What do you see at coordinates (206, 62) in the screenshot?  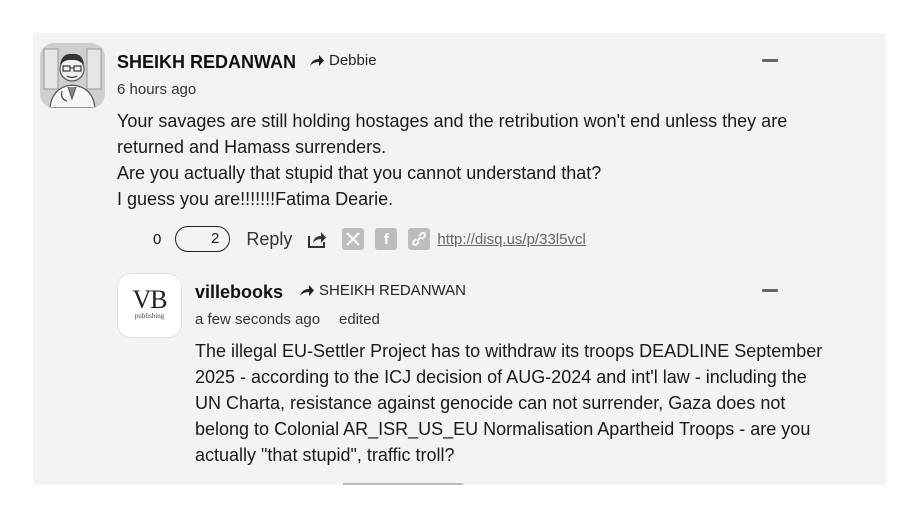 I see `comment-author: SHEIKH REDANWAN` at bounding box center [206, 62].